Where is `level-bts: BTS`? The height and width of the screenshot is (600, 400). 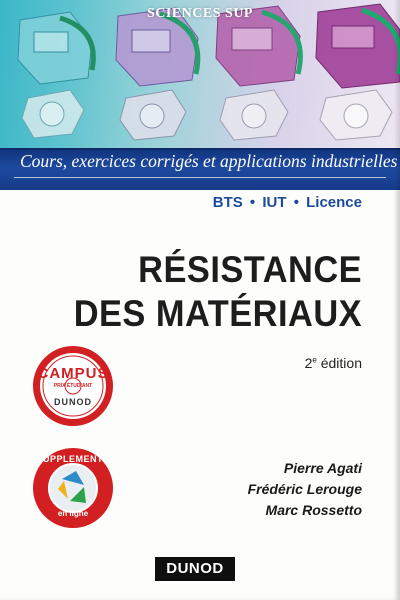
level-bts: BTS is located at coordinates (227, 202).